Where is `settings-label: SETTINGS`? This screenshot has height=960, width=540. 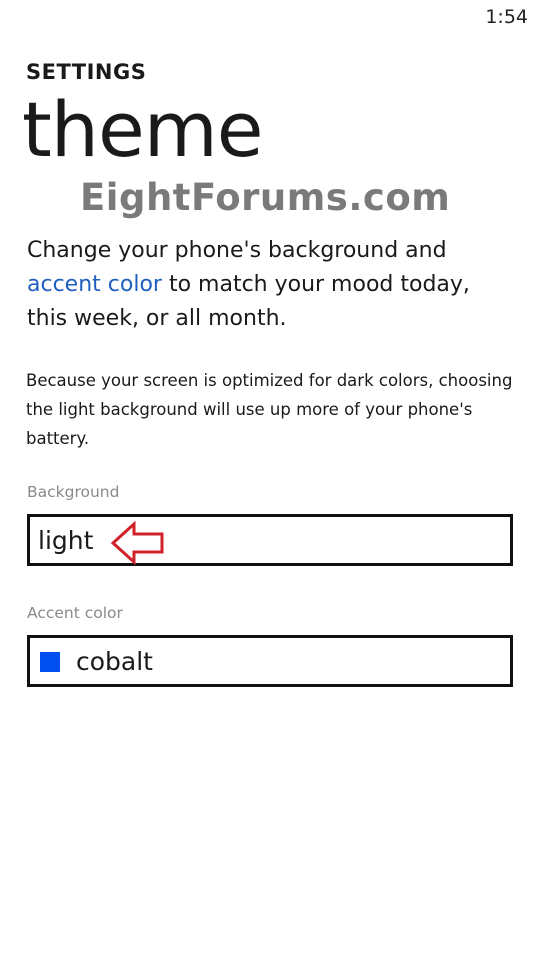
settings-label: SETTINGS is located at coordinates (86, 72).